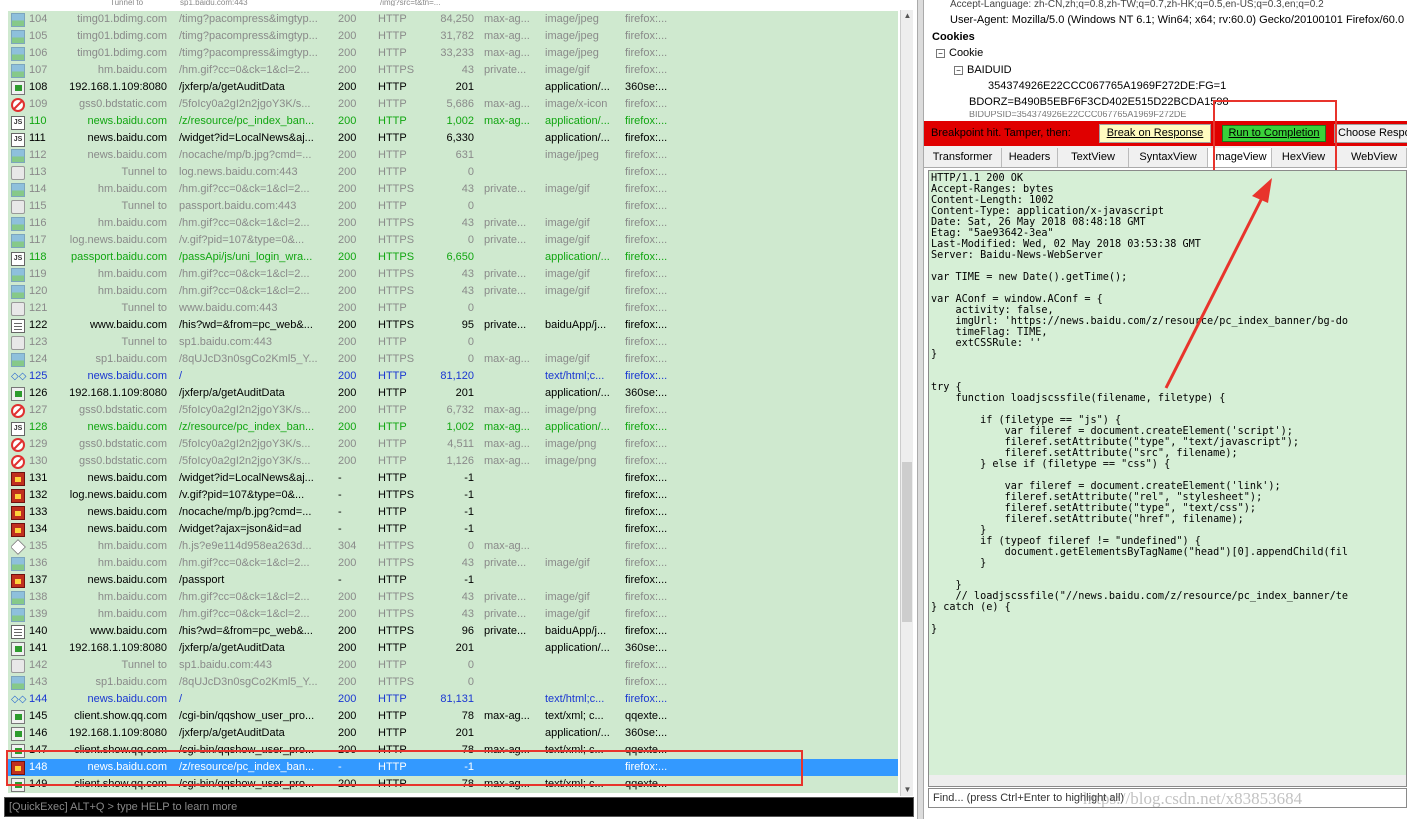 Image resolution: width=1407 pixels, height=819 pixels. Describe the element at coordinates (989, 70) in the screenshot. I see `tree-node-label: BAIDUID` at that location.